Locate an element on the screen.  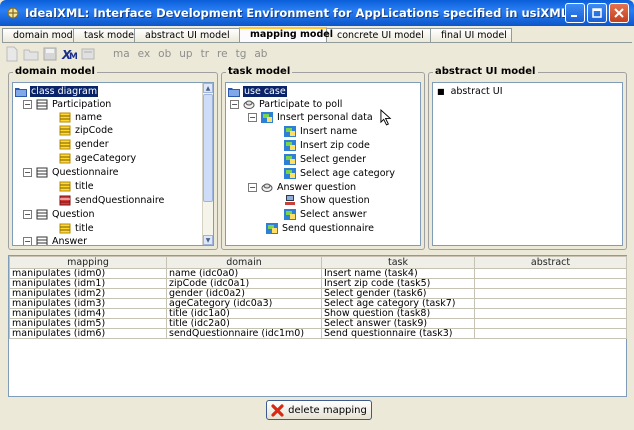
maximize-button is located at coordinates (597, 13).